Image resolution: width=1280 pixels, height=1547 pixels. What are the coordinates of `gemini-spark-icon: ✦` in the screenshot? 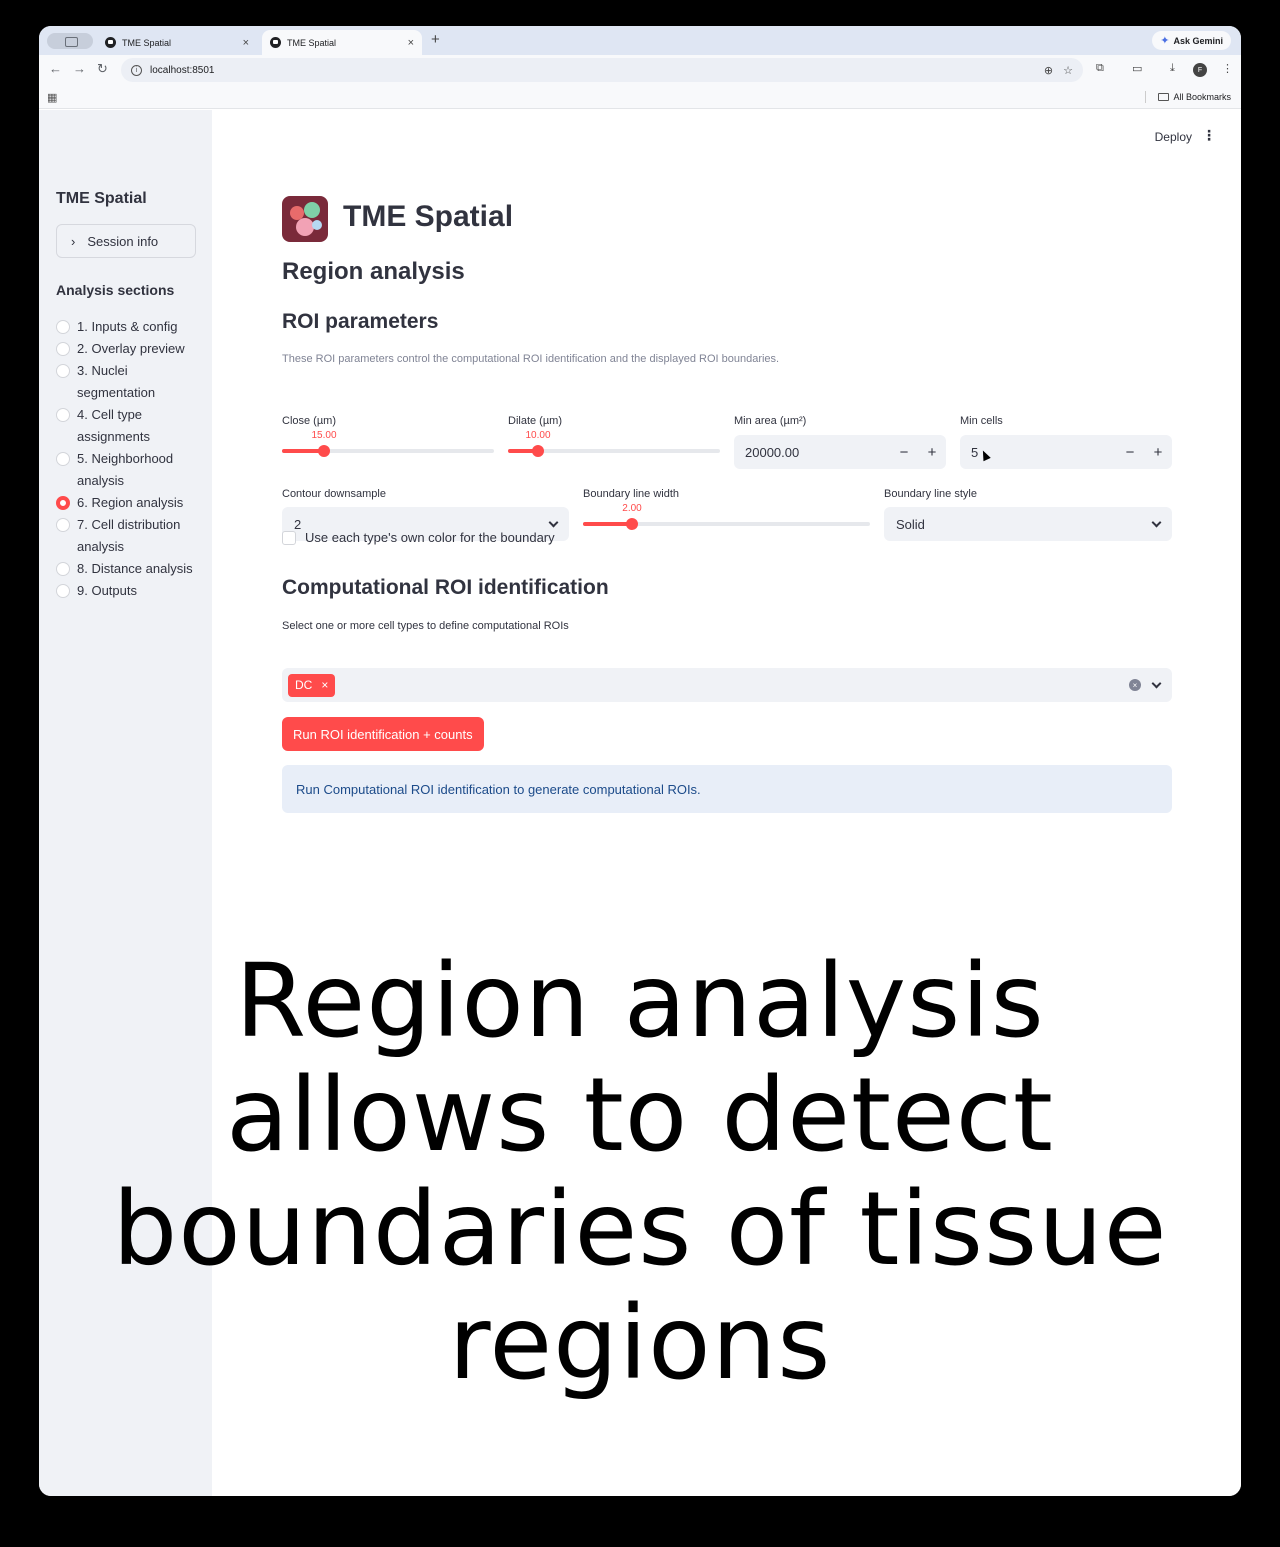 It's located at (1165, 41).